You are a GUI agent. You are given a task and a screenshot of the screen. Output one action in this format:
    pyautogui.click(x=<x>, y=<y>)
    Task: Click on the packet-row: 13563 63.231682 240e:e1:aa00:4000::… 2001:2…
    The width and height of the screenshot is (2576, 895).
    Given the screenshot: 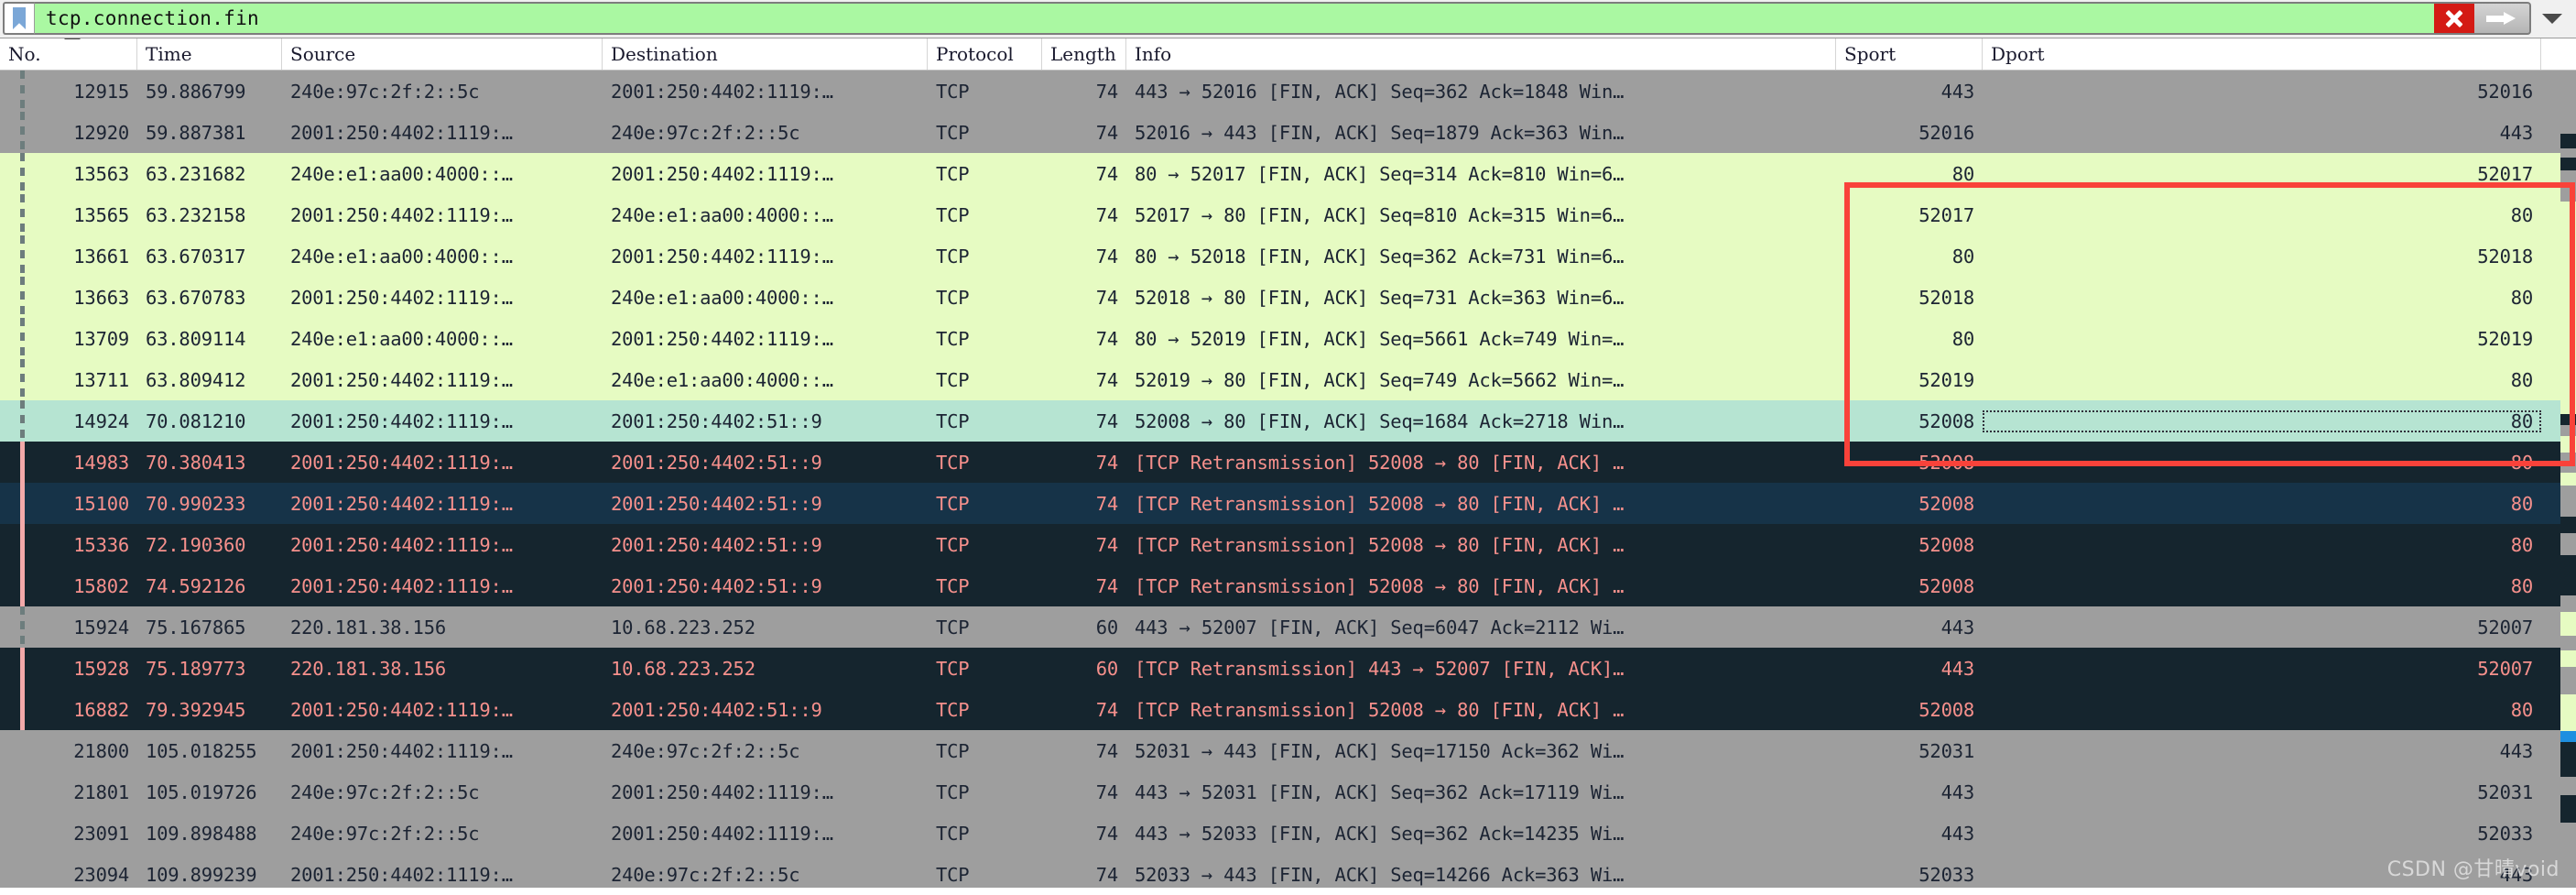 What is the action you would take?
    pyautogui.click(x=1288, y=173)
    